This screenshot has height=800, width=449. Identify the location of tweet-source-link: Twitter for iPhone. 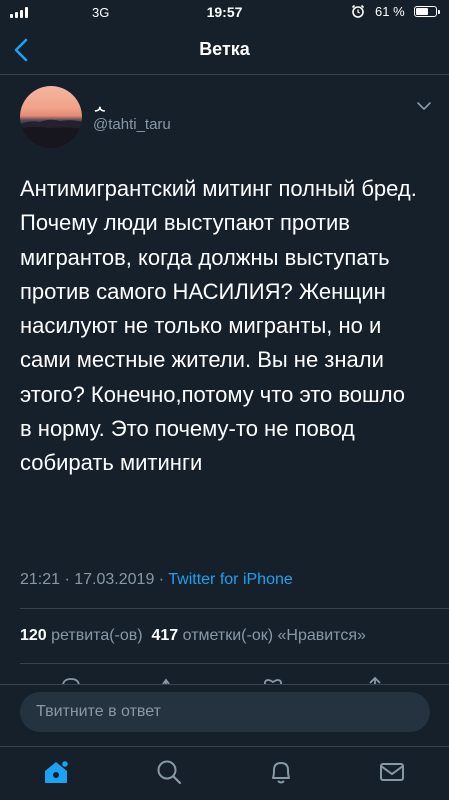
(230, 579).